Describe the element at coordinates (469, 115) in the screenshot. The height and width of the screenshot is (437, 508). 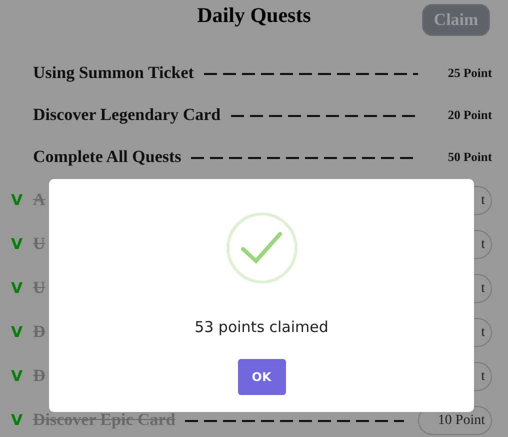
I see `quest-points: 20 Point` at that location.